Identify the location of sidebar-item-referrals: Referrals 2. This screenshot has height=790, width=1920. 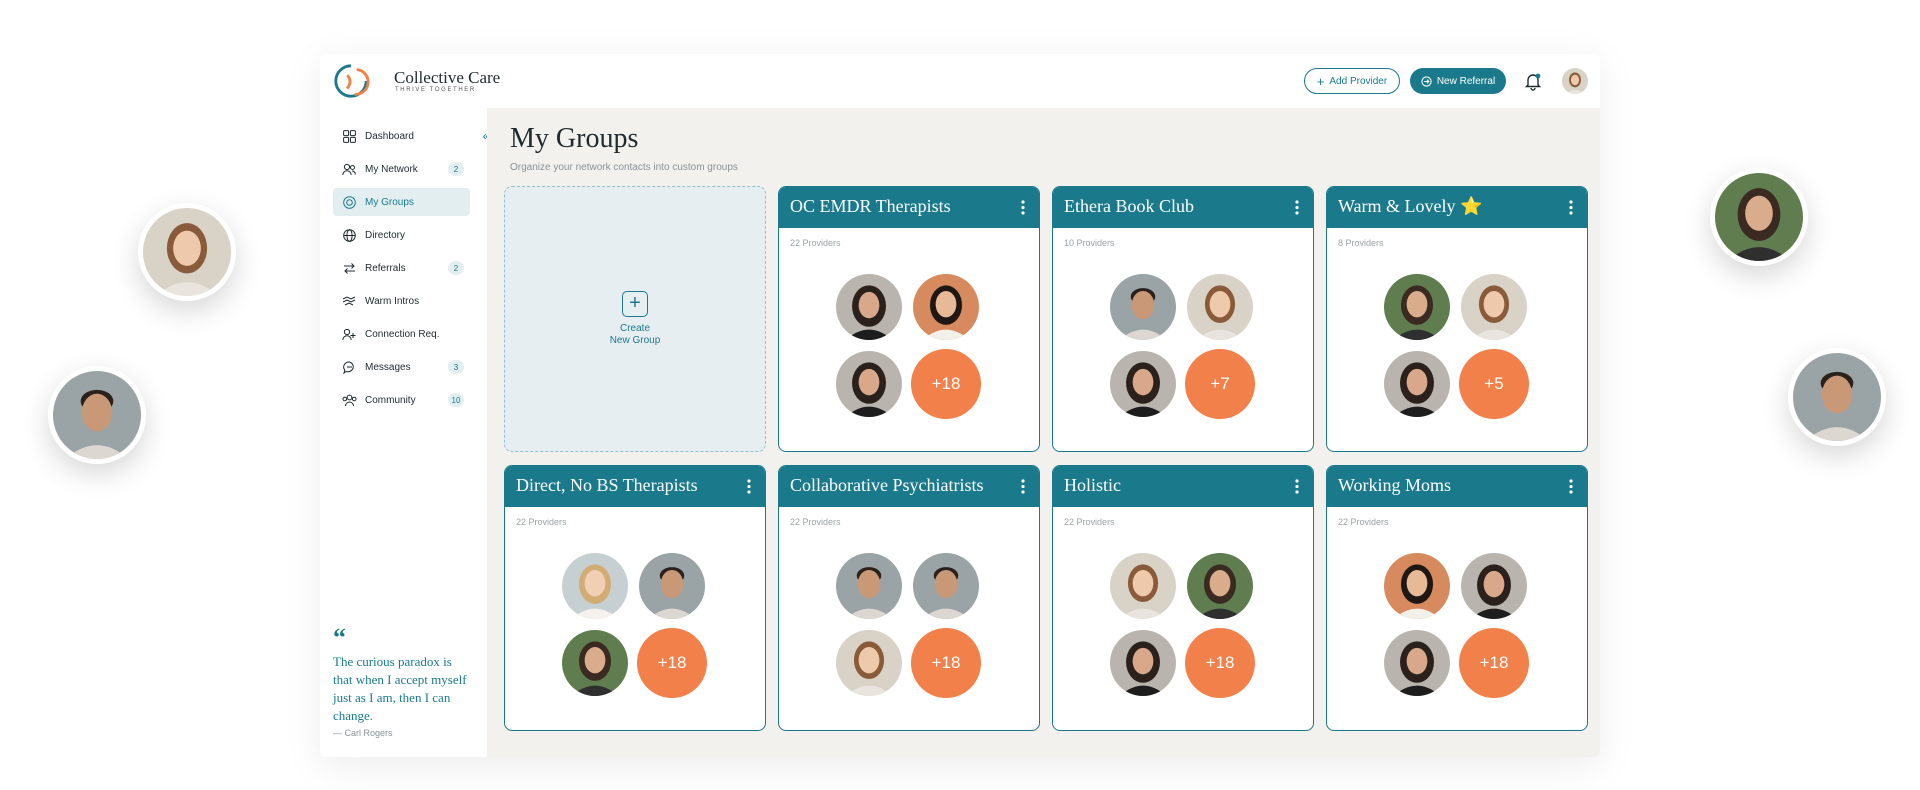
(401, 268).